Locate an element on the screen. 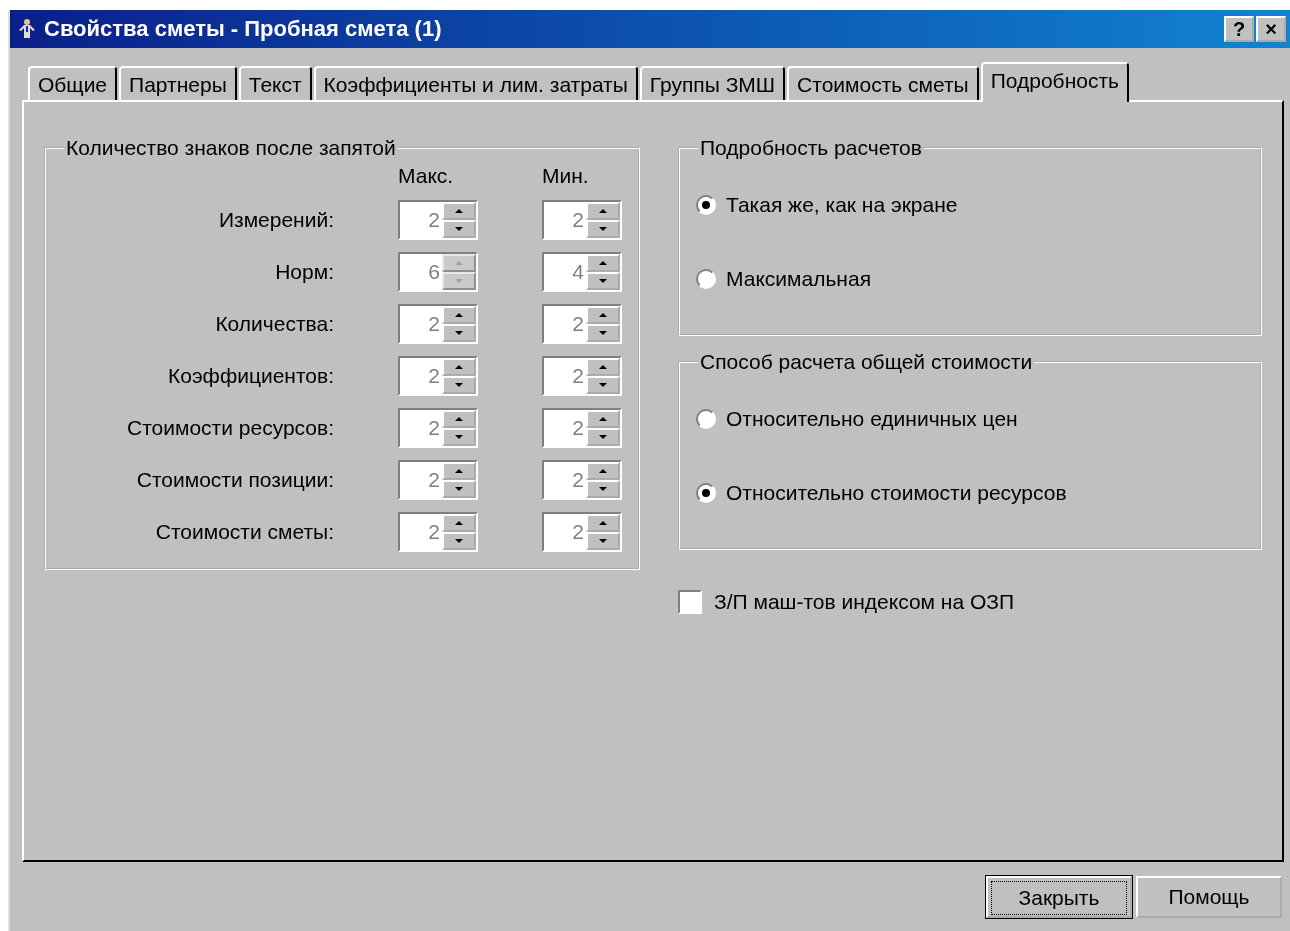  radio-label: Такая же, как на экране is located at coordinates (842, 205).